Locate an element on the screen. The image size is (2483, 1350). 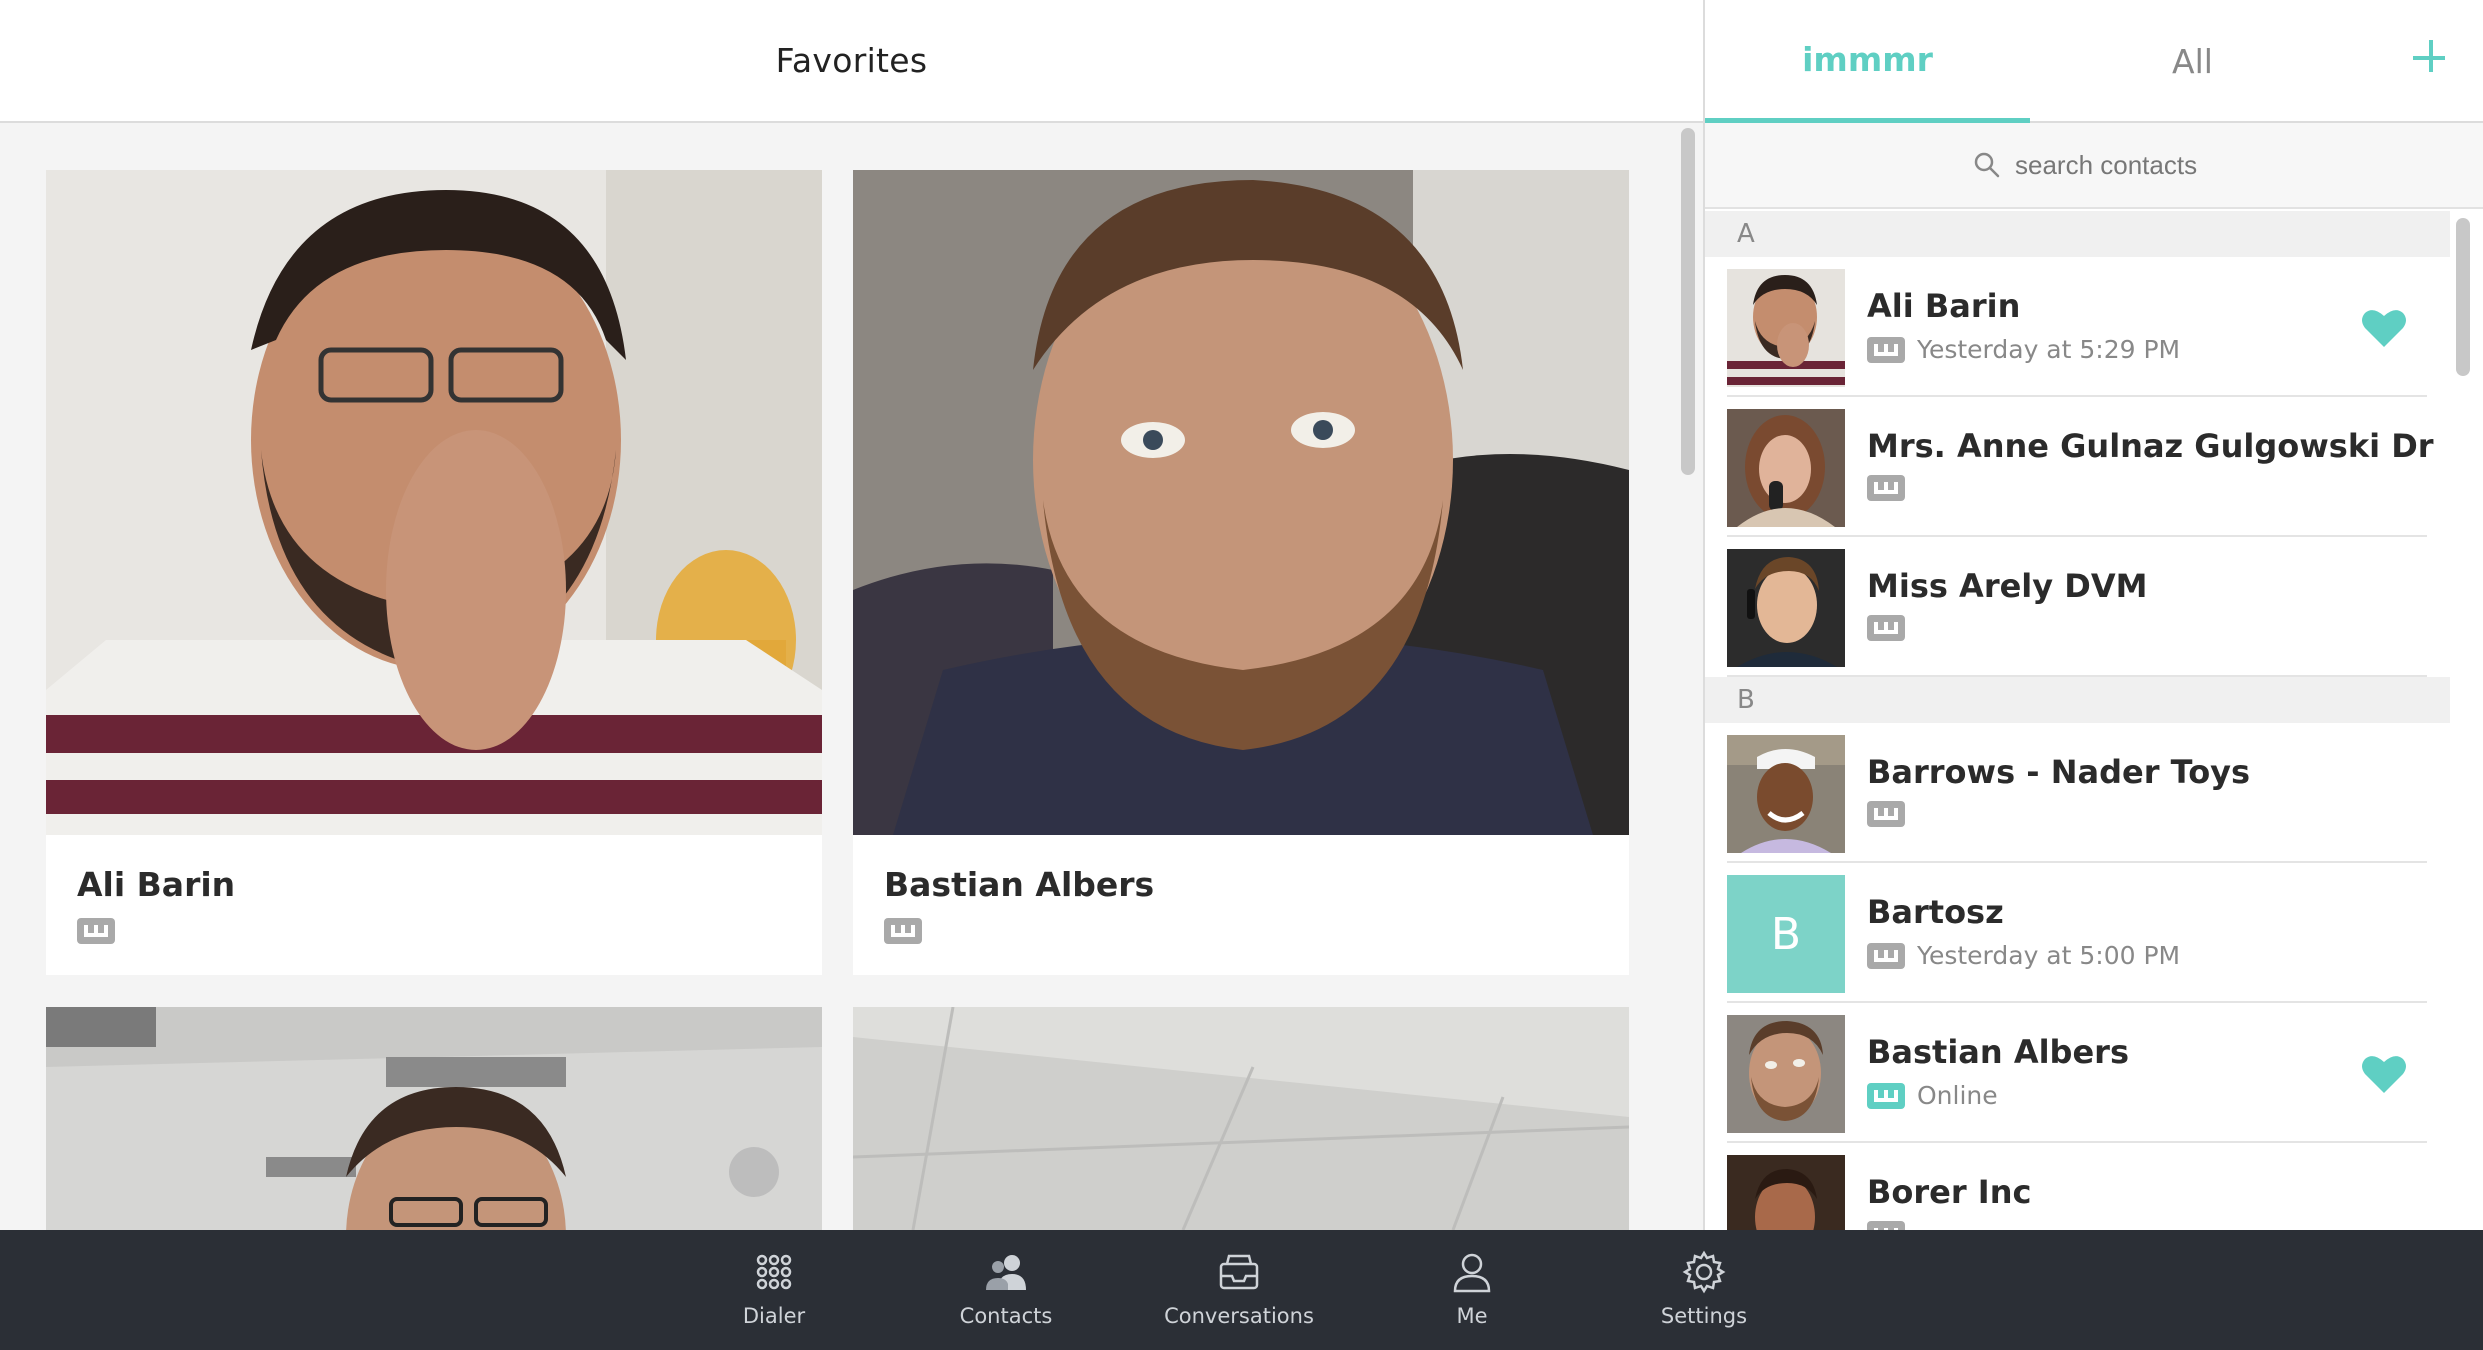
contacts-tabs: immmr All is located at coordinates (2094, 61).